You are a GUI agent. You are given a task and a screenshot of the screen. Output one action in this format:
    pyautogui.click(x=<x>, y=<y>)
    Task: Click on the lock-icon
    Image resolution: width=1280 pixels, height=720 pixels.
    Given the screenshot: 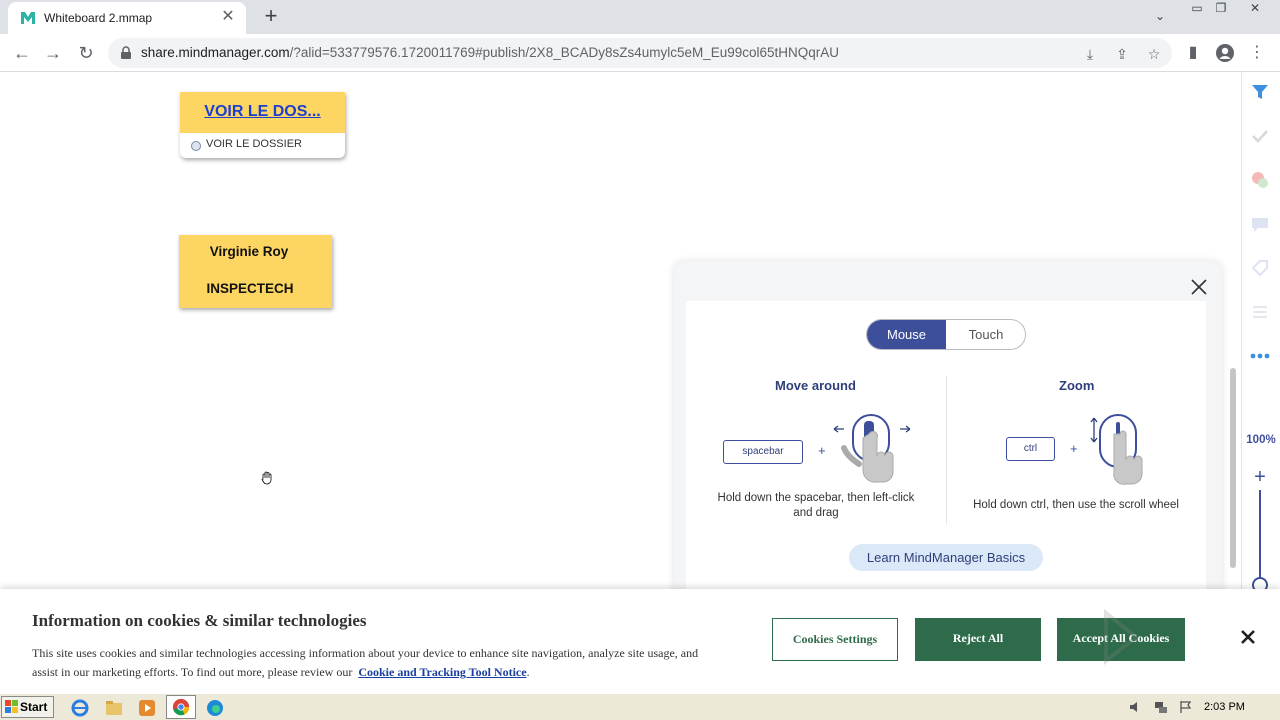 What is the action you would take?
    pyautogui.click(x=126, y=52)
    